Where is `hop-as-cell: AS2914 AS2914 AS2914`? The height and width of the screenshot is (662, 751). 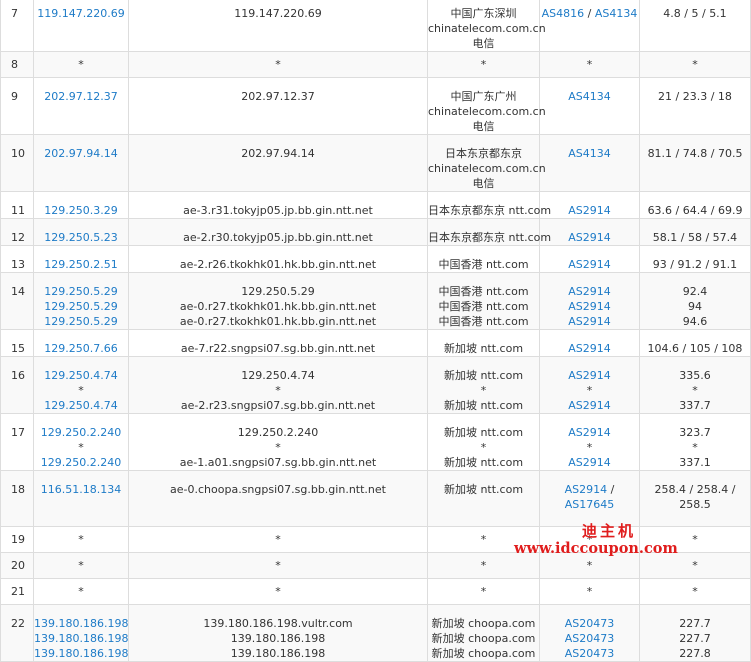
hop-as-cell: AS2914 AS2914 AS2914 is located at coordinates (589, 301).